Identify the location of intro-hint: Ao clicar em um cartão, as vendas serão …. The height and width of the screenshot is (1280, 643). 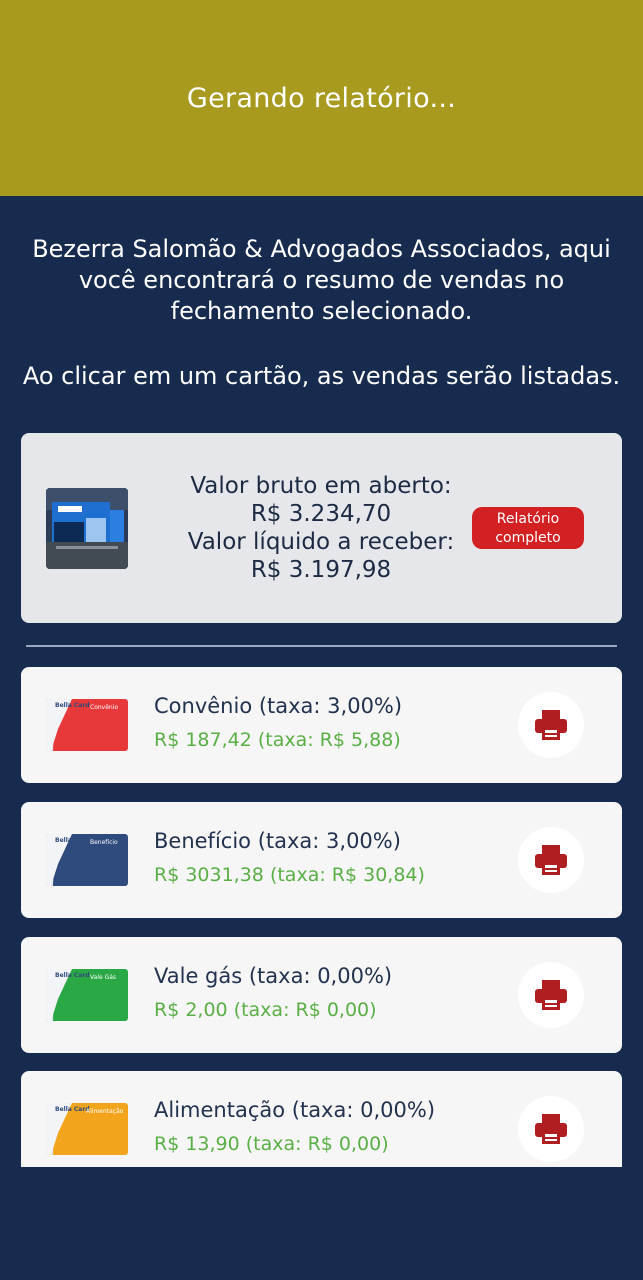
(321, 376).